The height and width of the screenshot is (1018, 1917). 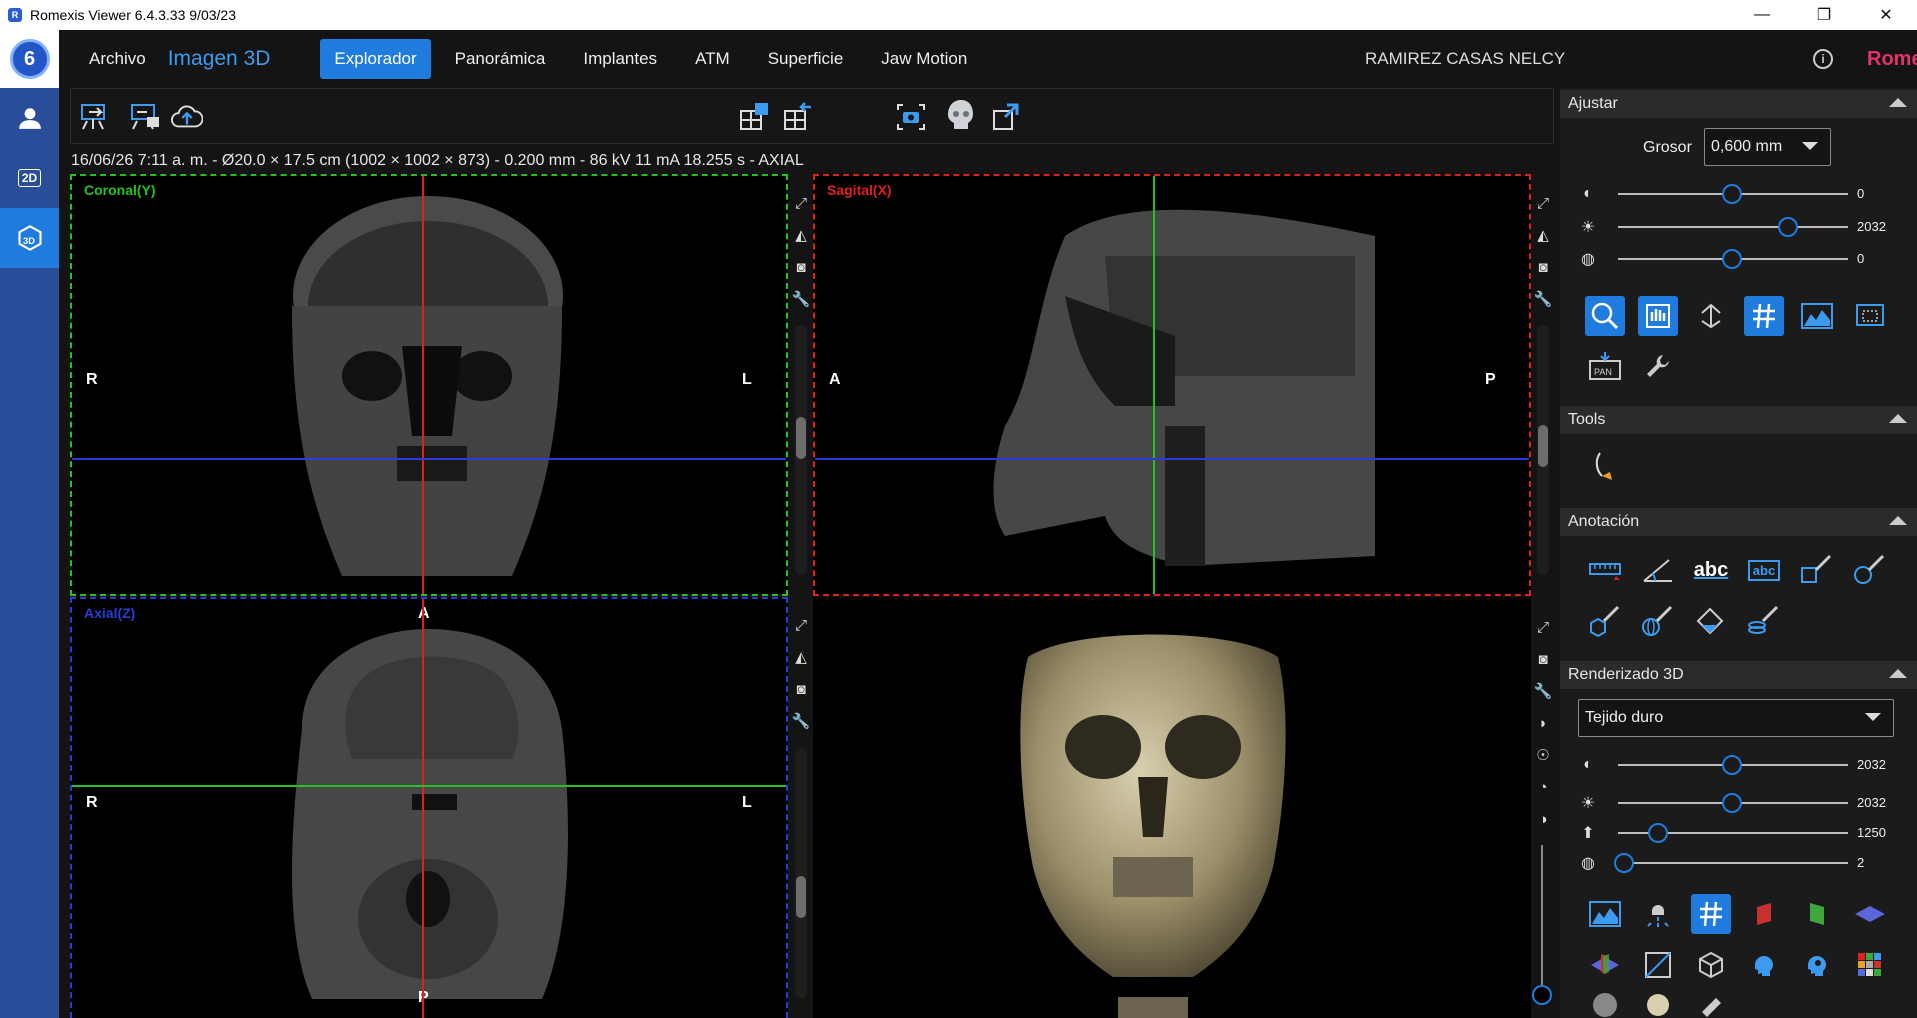 What do you see at coordinates (1870, 316) in the screenshot?
I see `roi-button` at bounding box center [1870, 316].